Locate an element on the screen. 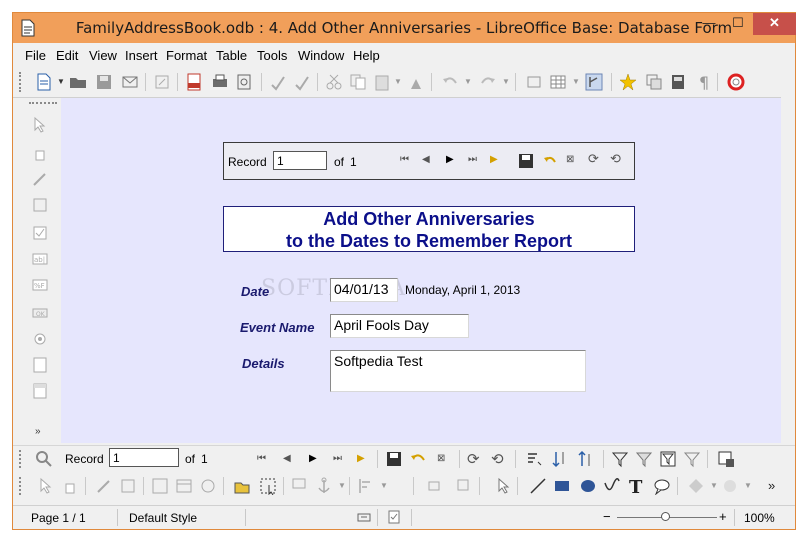 The width and height of the screenshot is (808, 553). edit-file-icon is located at coordinates (162, 82).